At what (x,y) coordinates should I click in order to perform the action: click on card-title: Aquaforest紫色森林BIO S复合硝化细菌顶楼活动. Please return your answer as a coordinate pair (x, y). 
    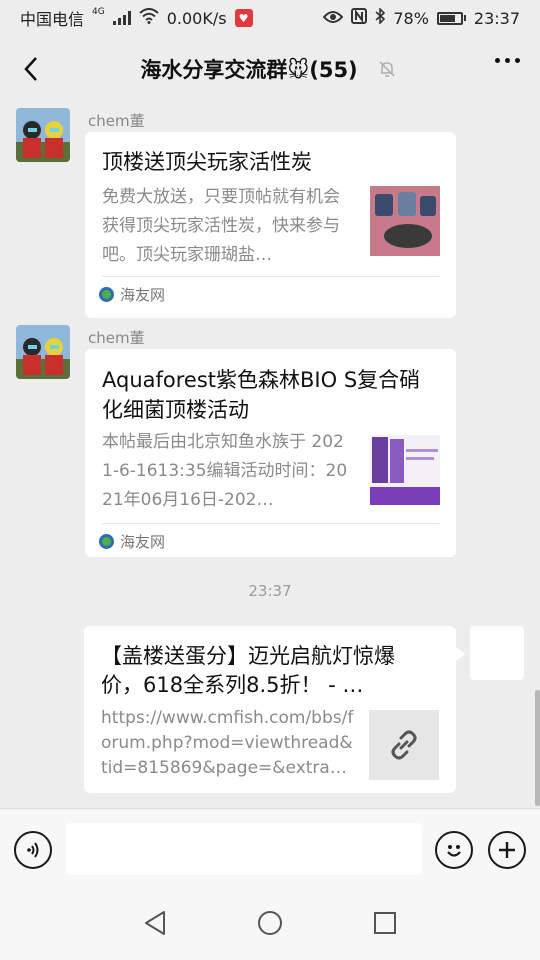
    Looking at the image, I should click on (261, 395).